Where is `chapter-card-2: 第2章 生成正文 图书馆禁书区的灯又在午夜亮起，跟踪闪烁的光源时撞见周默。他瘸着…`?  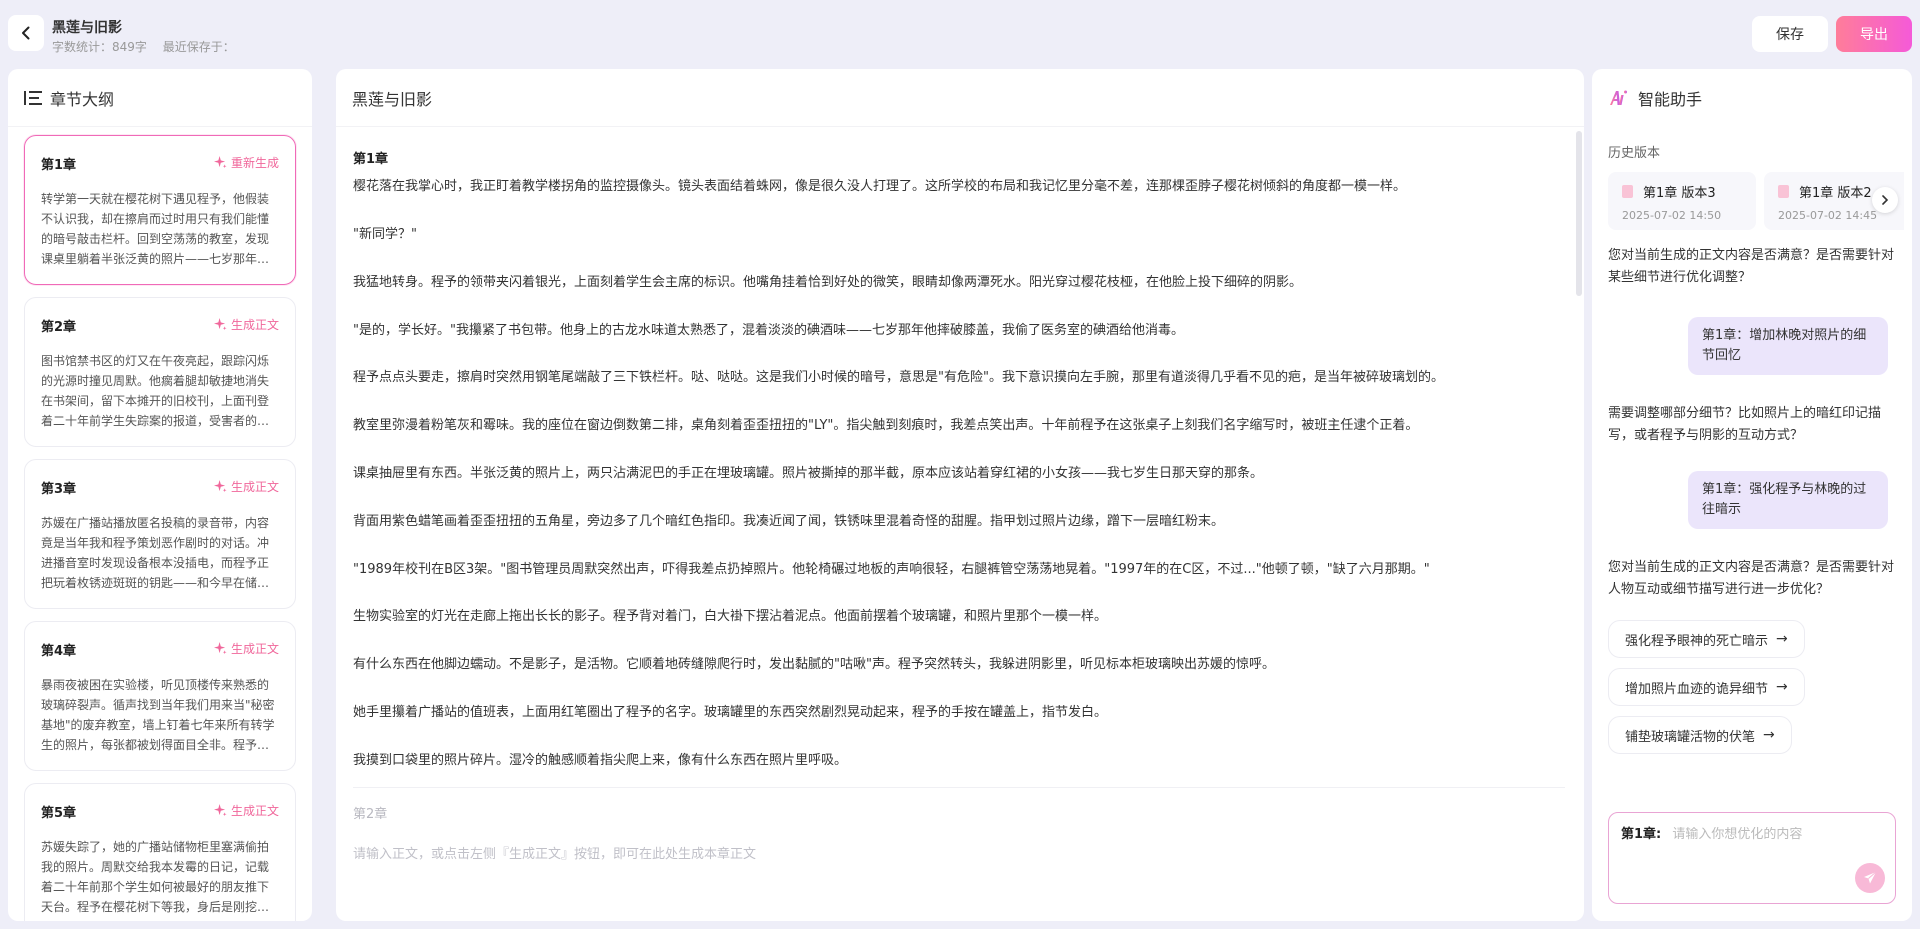
chapter-card-2: 第2章 生成正文 图书馆禁书区的灯又在午夜亮起，跟踪闪烁的光源时撞见周默。他瘸着… is located at coordinates (160, 372).